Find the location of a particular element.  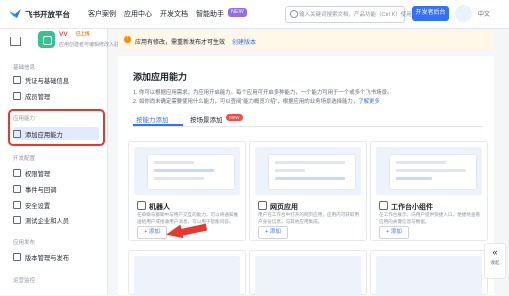

members-icon is located at coordinates (17, 96).